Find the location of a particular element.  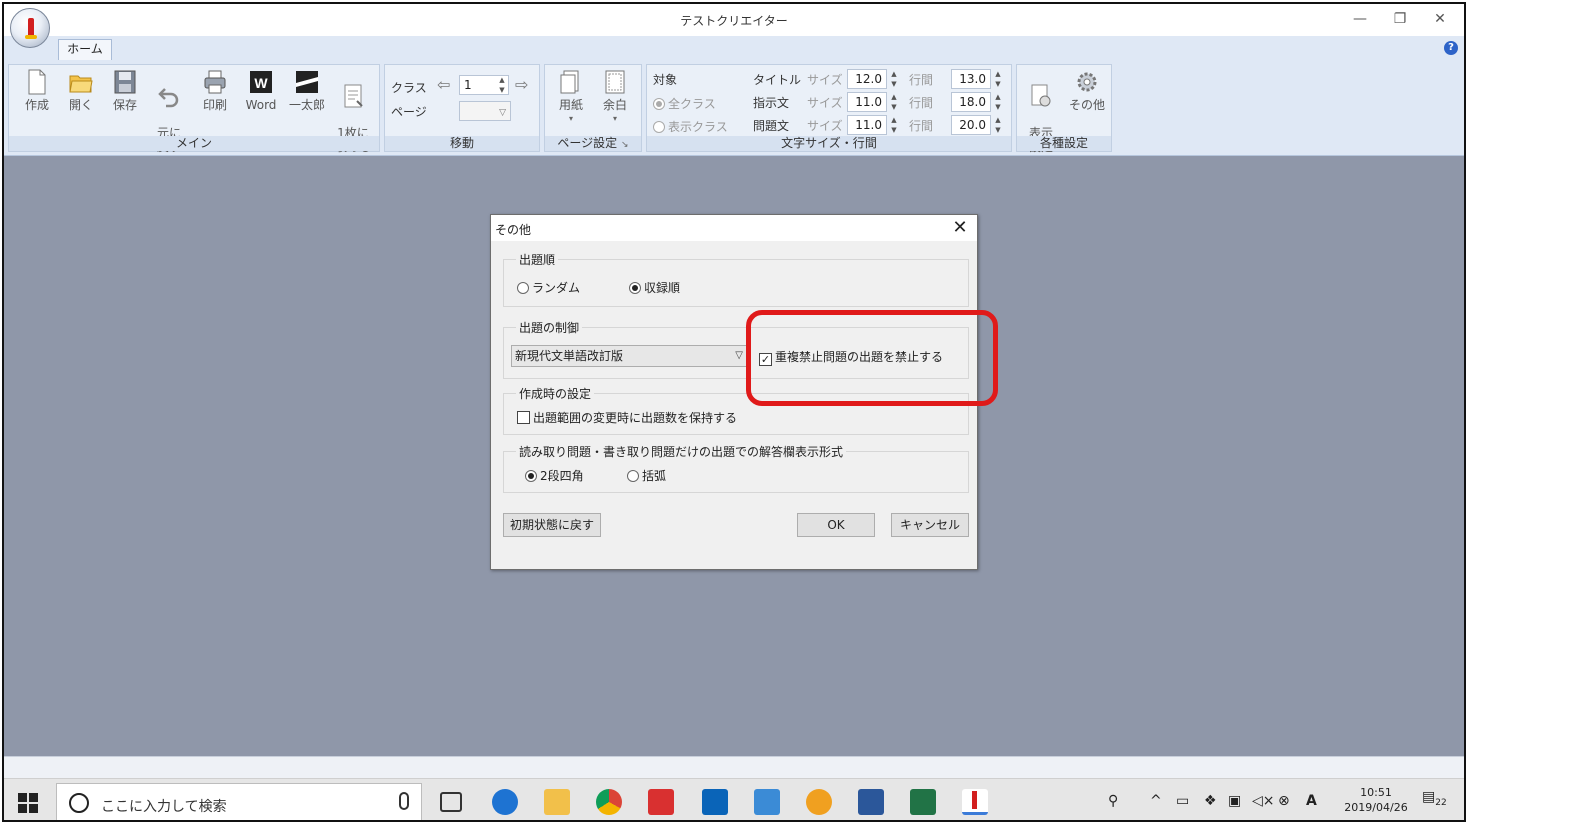

dropbox-icon: ❖ is located at coordinates (1210, 801).